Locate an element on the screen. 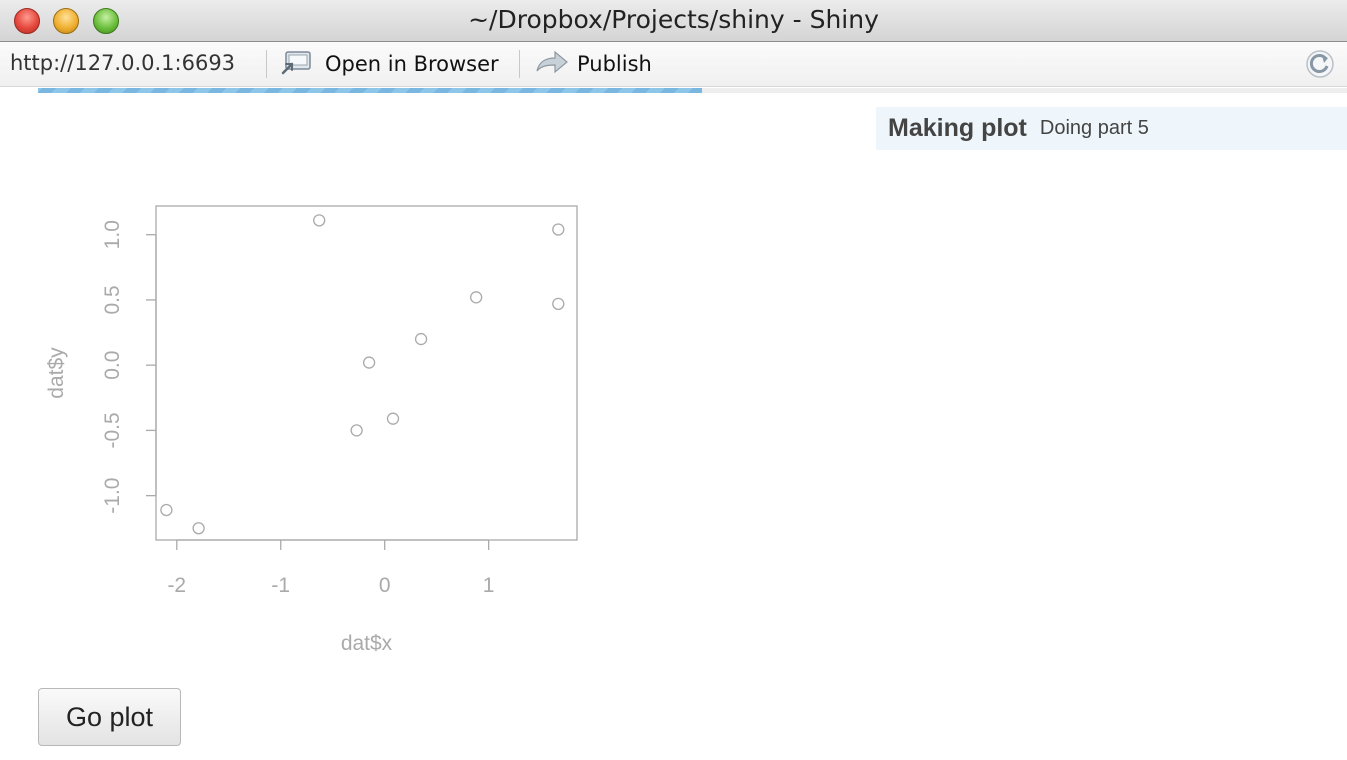  x-tick-label: 0 is located at coordinates (385, 585).